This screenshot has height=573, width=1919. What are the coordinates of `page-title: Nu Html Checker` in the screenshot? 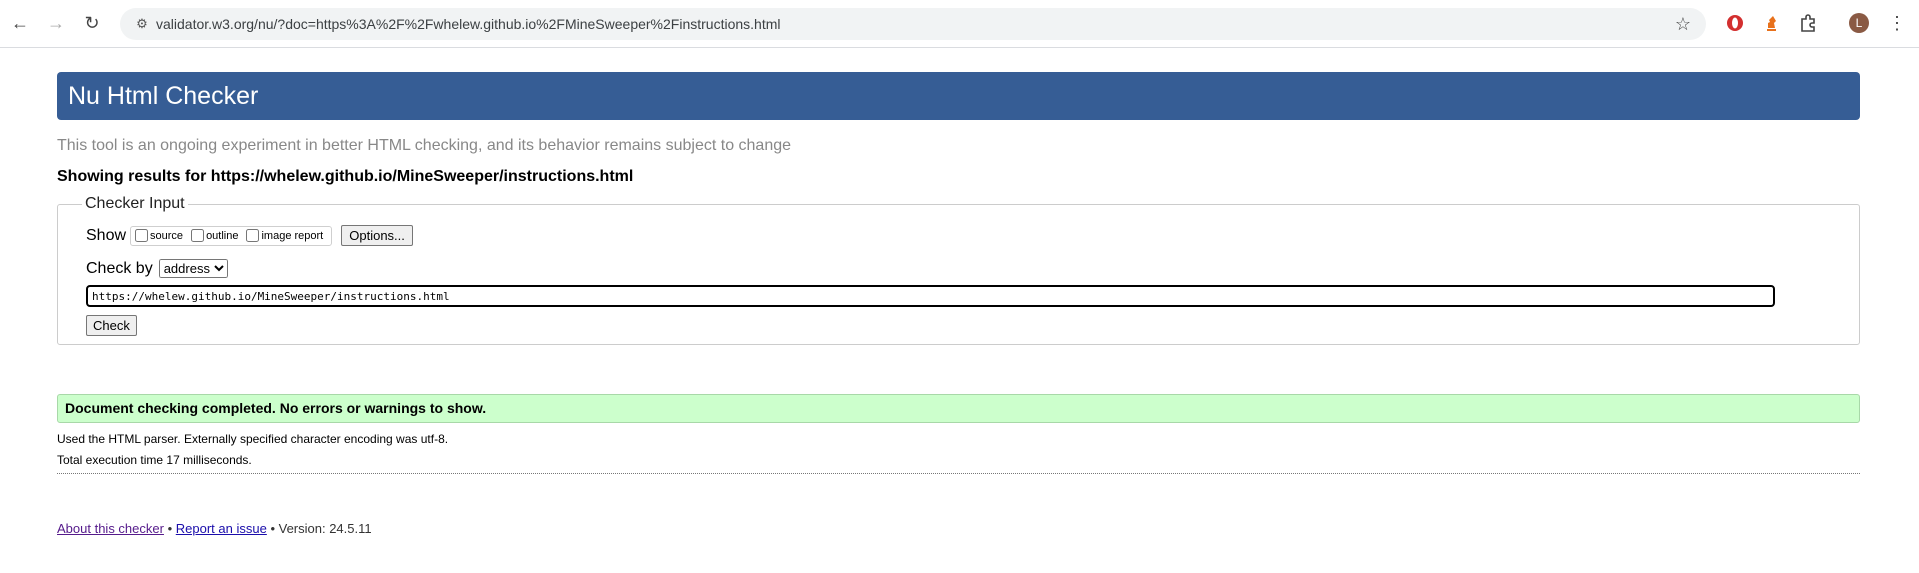 It's located at (958, 96).